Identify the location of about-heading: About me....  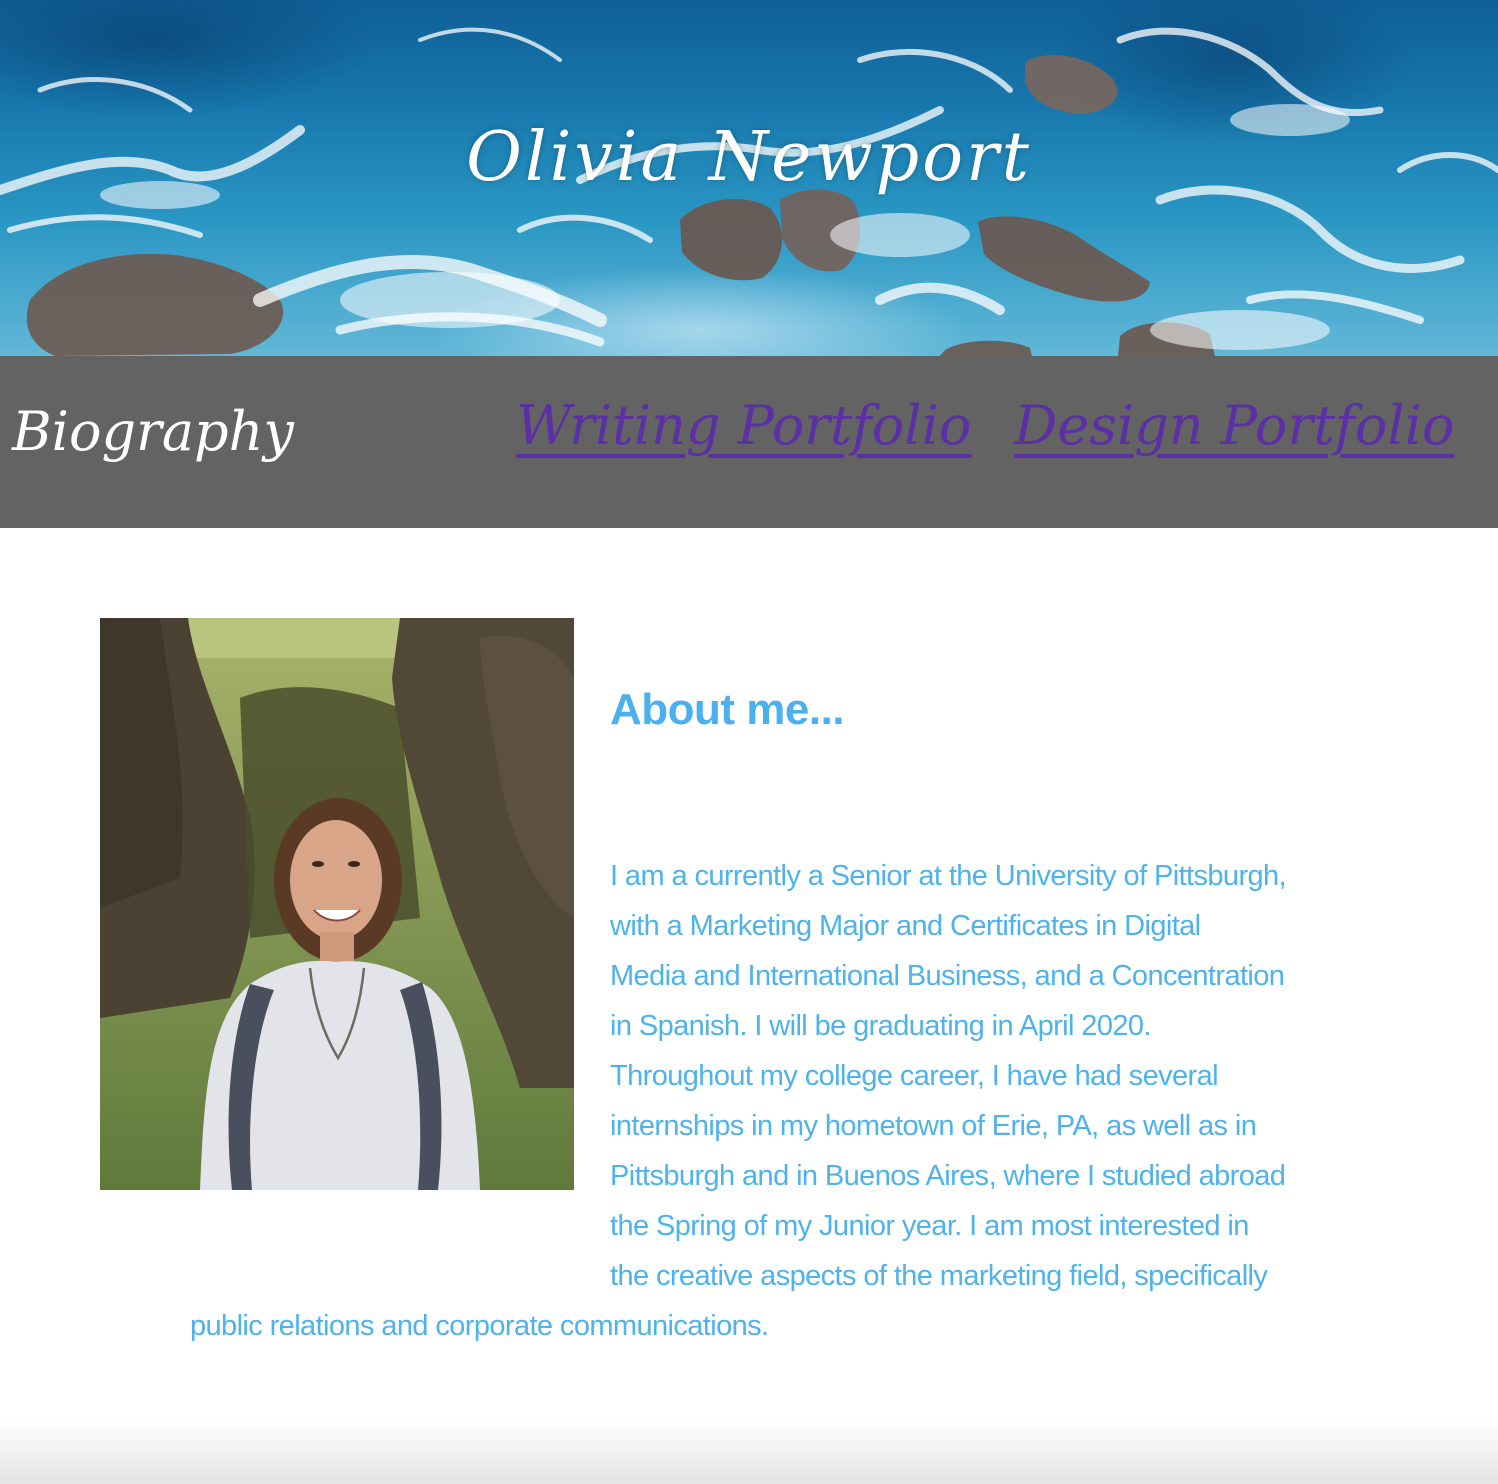
(727, 709).